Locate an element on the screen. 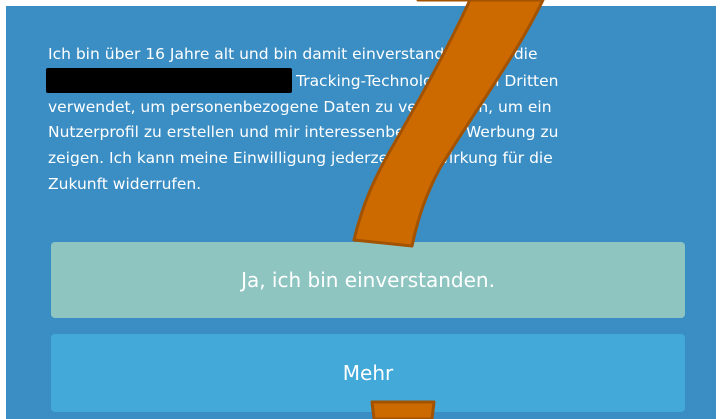 Image resolution: width=720 pixels, height=419 pixels. redaction-block is located at coordinates (169, 80).